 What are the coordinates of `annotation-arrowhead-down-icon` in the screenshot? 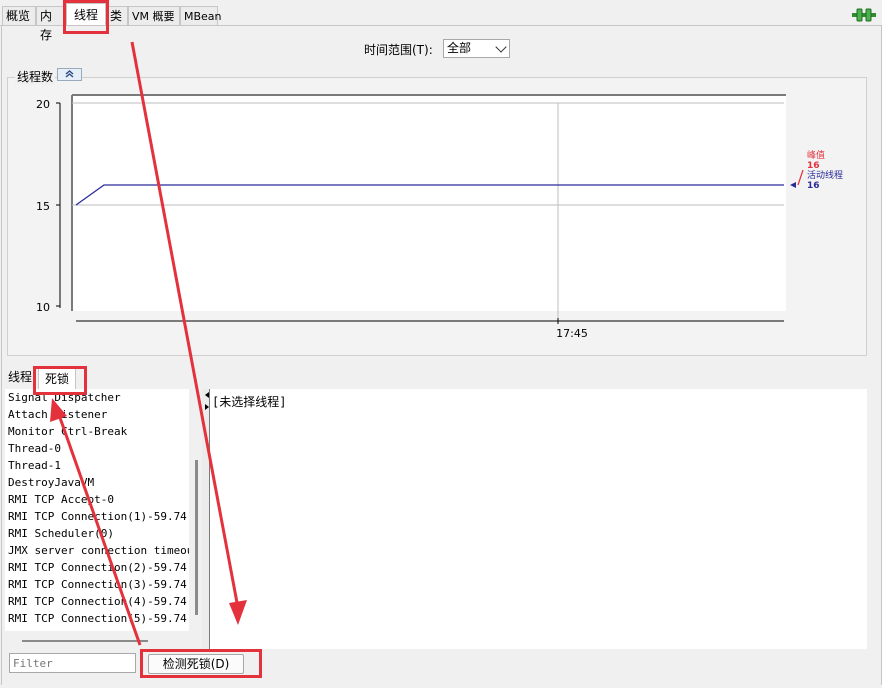 It's located at (238, 612).